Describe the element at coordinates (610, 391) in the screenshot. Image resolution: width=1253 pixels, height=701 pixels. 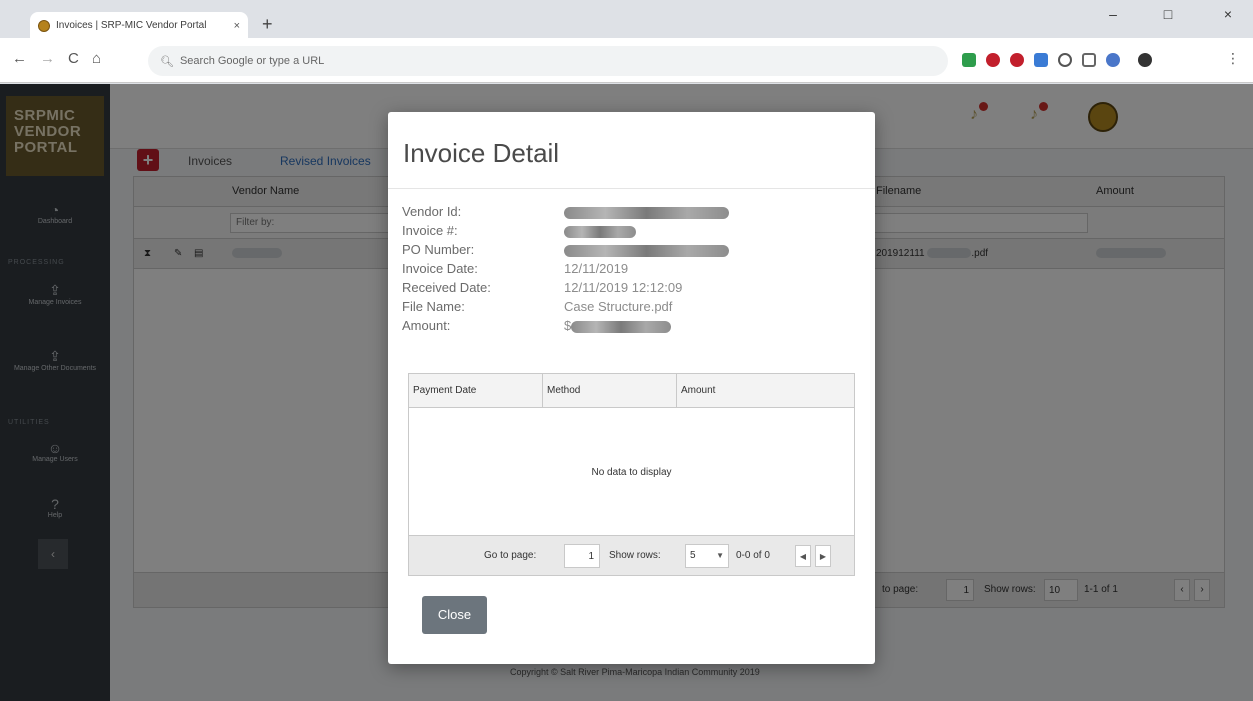
I see `col-method: Method` at that location.